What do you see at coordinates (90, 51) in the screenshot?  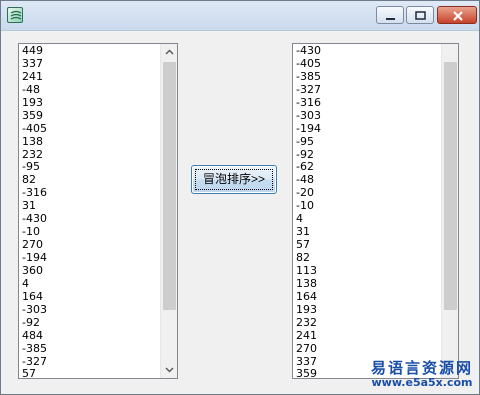 I see `list-item: 449` at bounding box center [90, 51].